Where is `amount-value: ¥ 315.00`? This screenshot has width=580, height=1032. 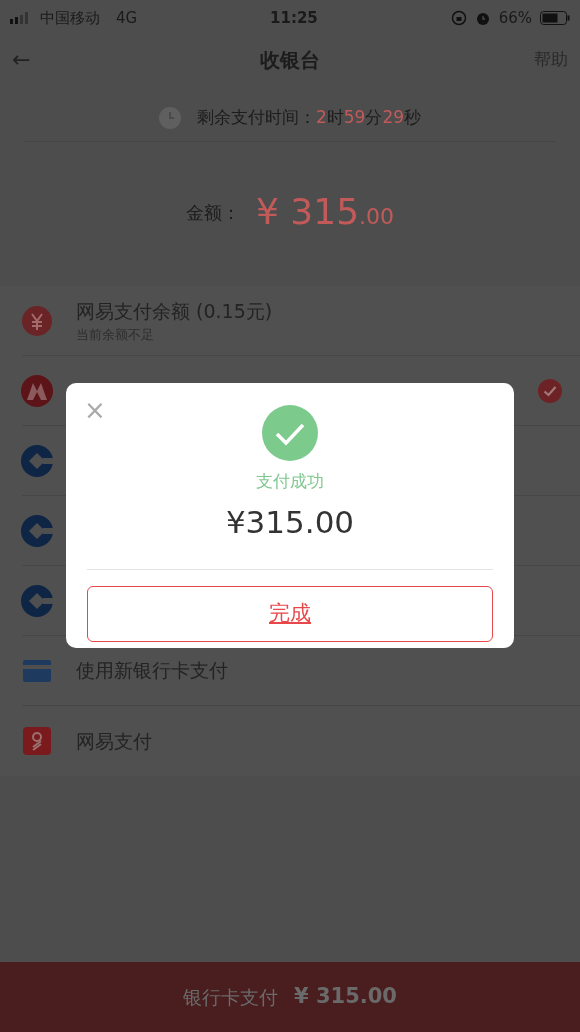
amount-value: ¥ 315.00 is located at coordinates (325, 212).